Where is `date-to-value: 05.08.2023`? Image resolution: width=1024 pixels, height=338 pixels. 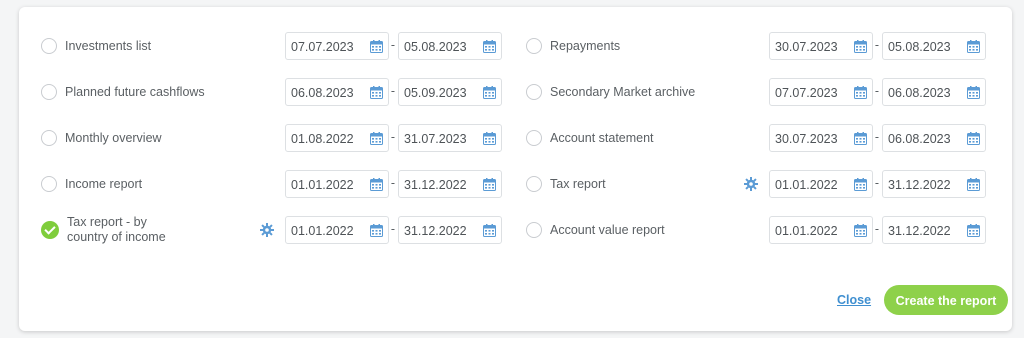
date-to-value: 05.08.2023 is located at coordinates (919, 47).